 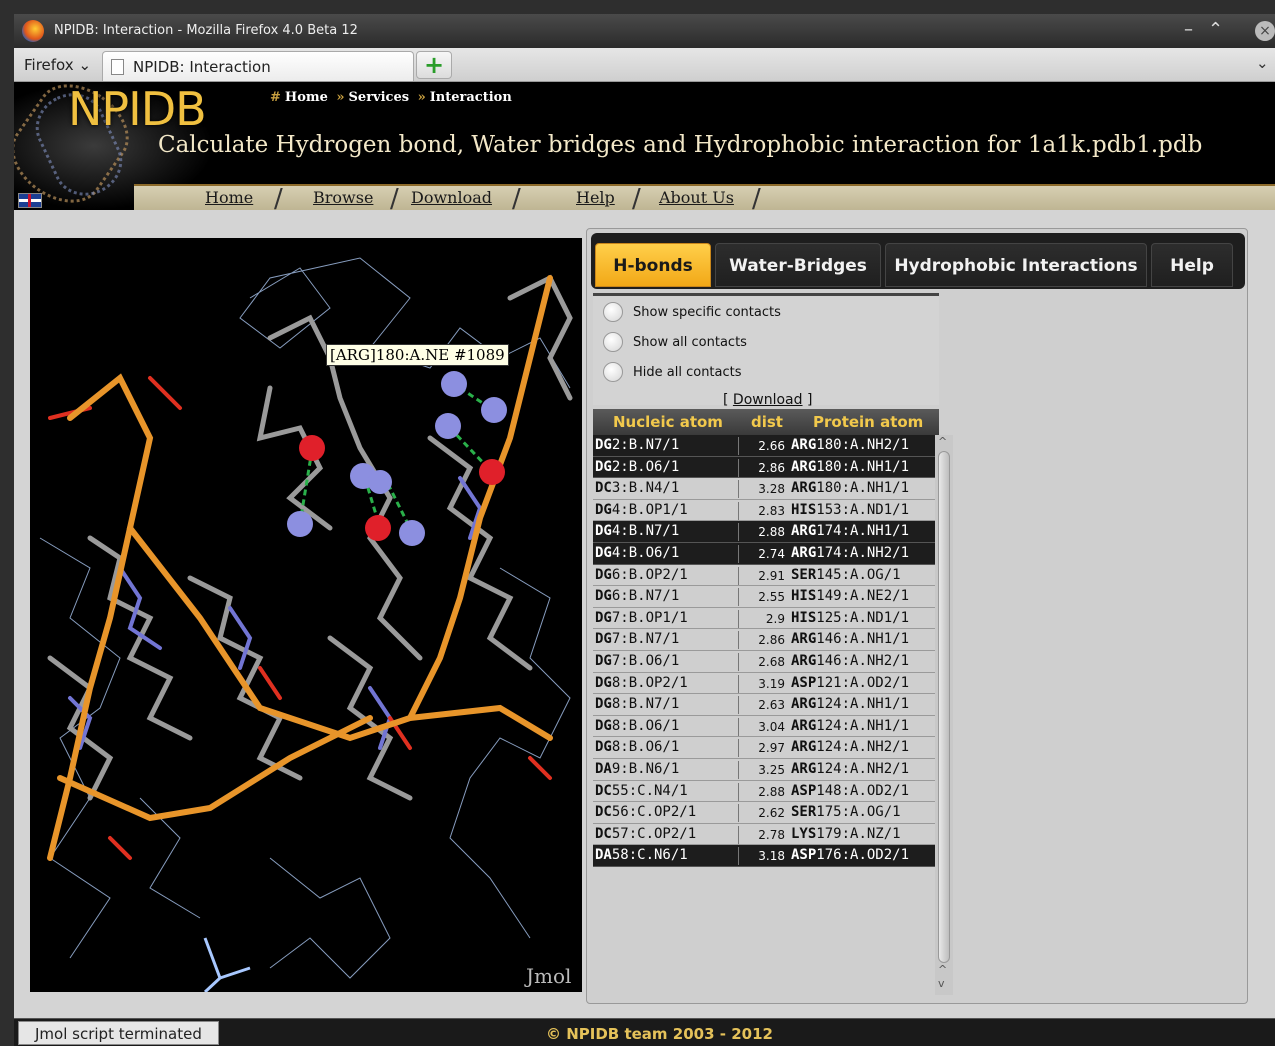 What do you see at coordinates (667, 532) in the screenshot?
I see `nucleic-atom-cell: DG4:B.N7/1` at bounding box center [667, 532].